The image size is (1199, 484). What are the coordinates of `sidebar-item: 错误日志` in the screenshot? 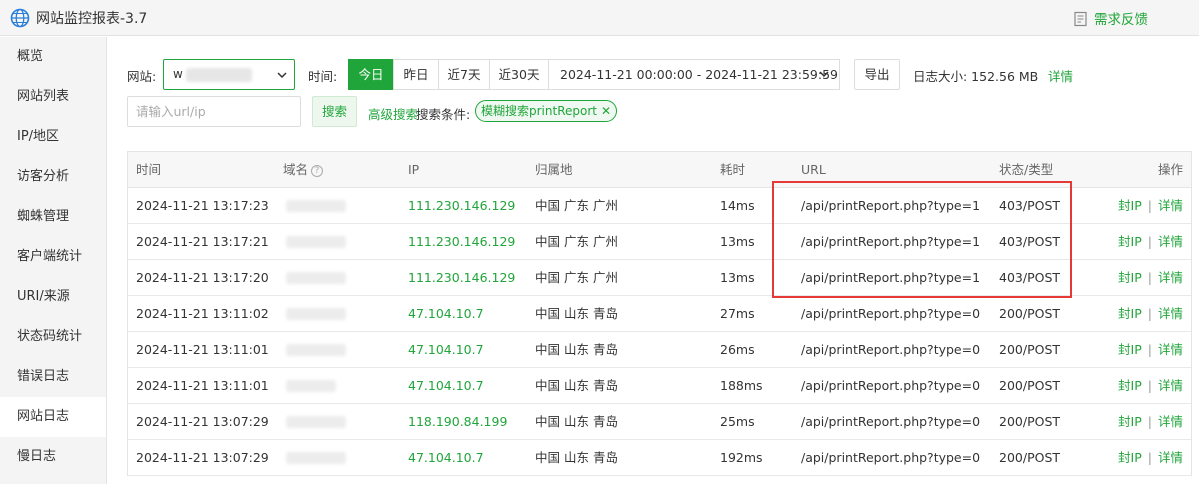 It's located at (53, 377).